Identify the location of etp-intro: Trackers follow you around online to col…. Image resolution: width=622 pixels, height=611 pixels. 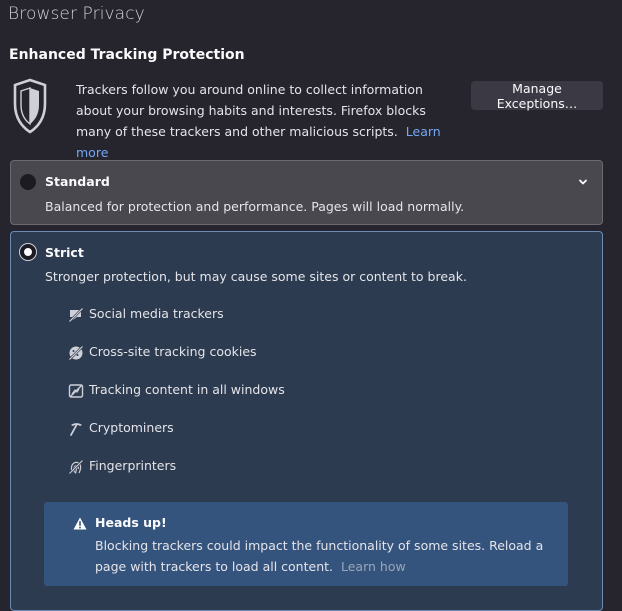
(266, 121).